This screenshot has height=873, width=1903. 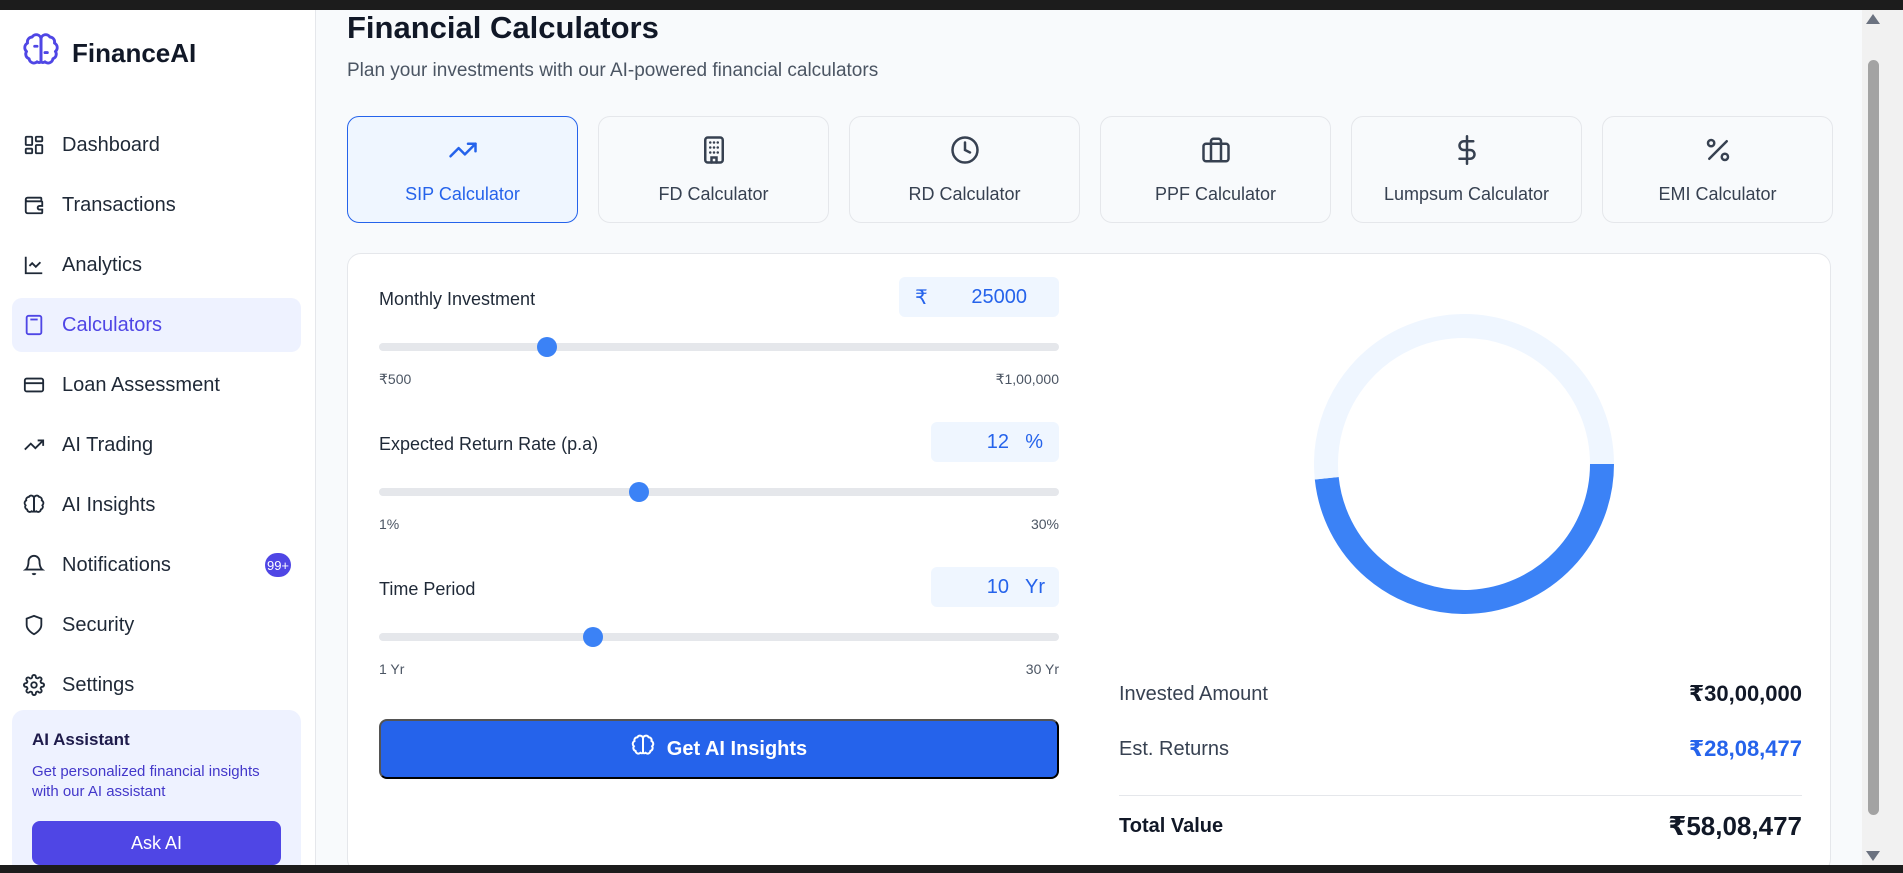 What do you see at coordinates (1174, 748) in the screenshot?
I see `est-returns-label: Est. Returns` at bounding box center [1174, 748].